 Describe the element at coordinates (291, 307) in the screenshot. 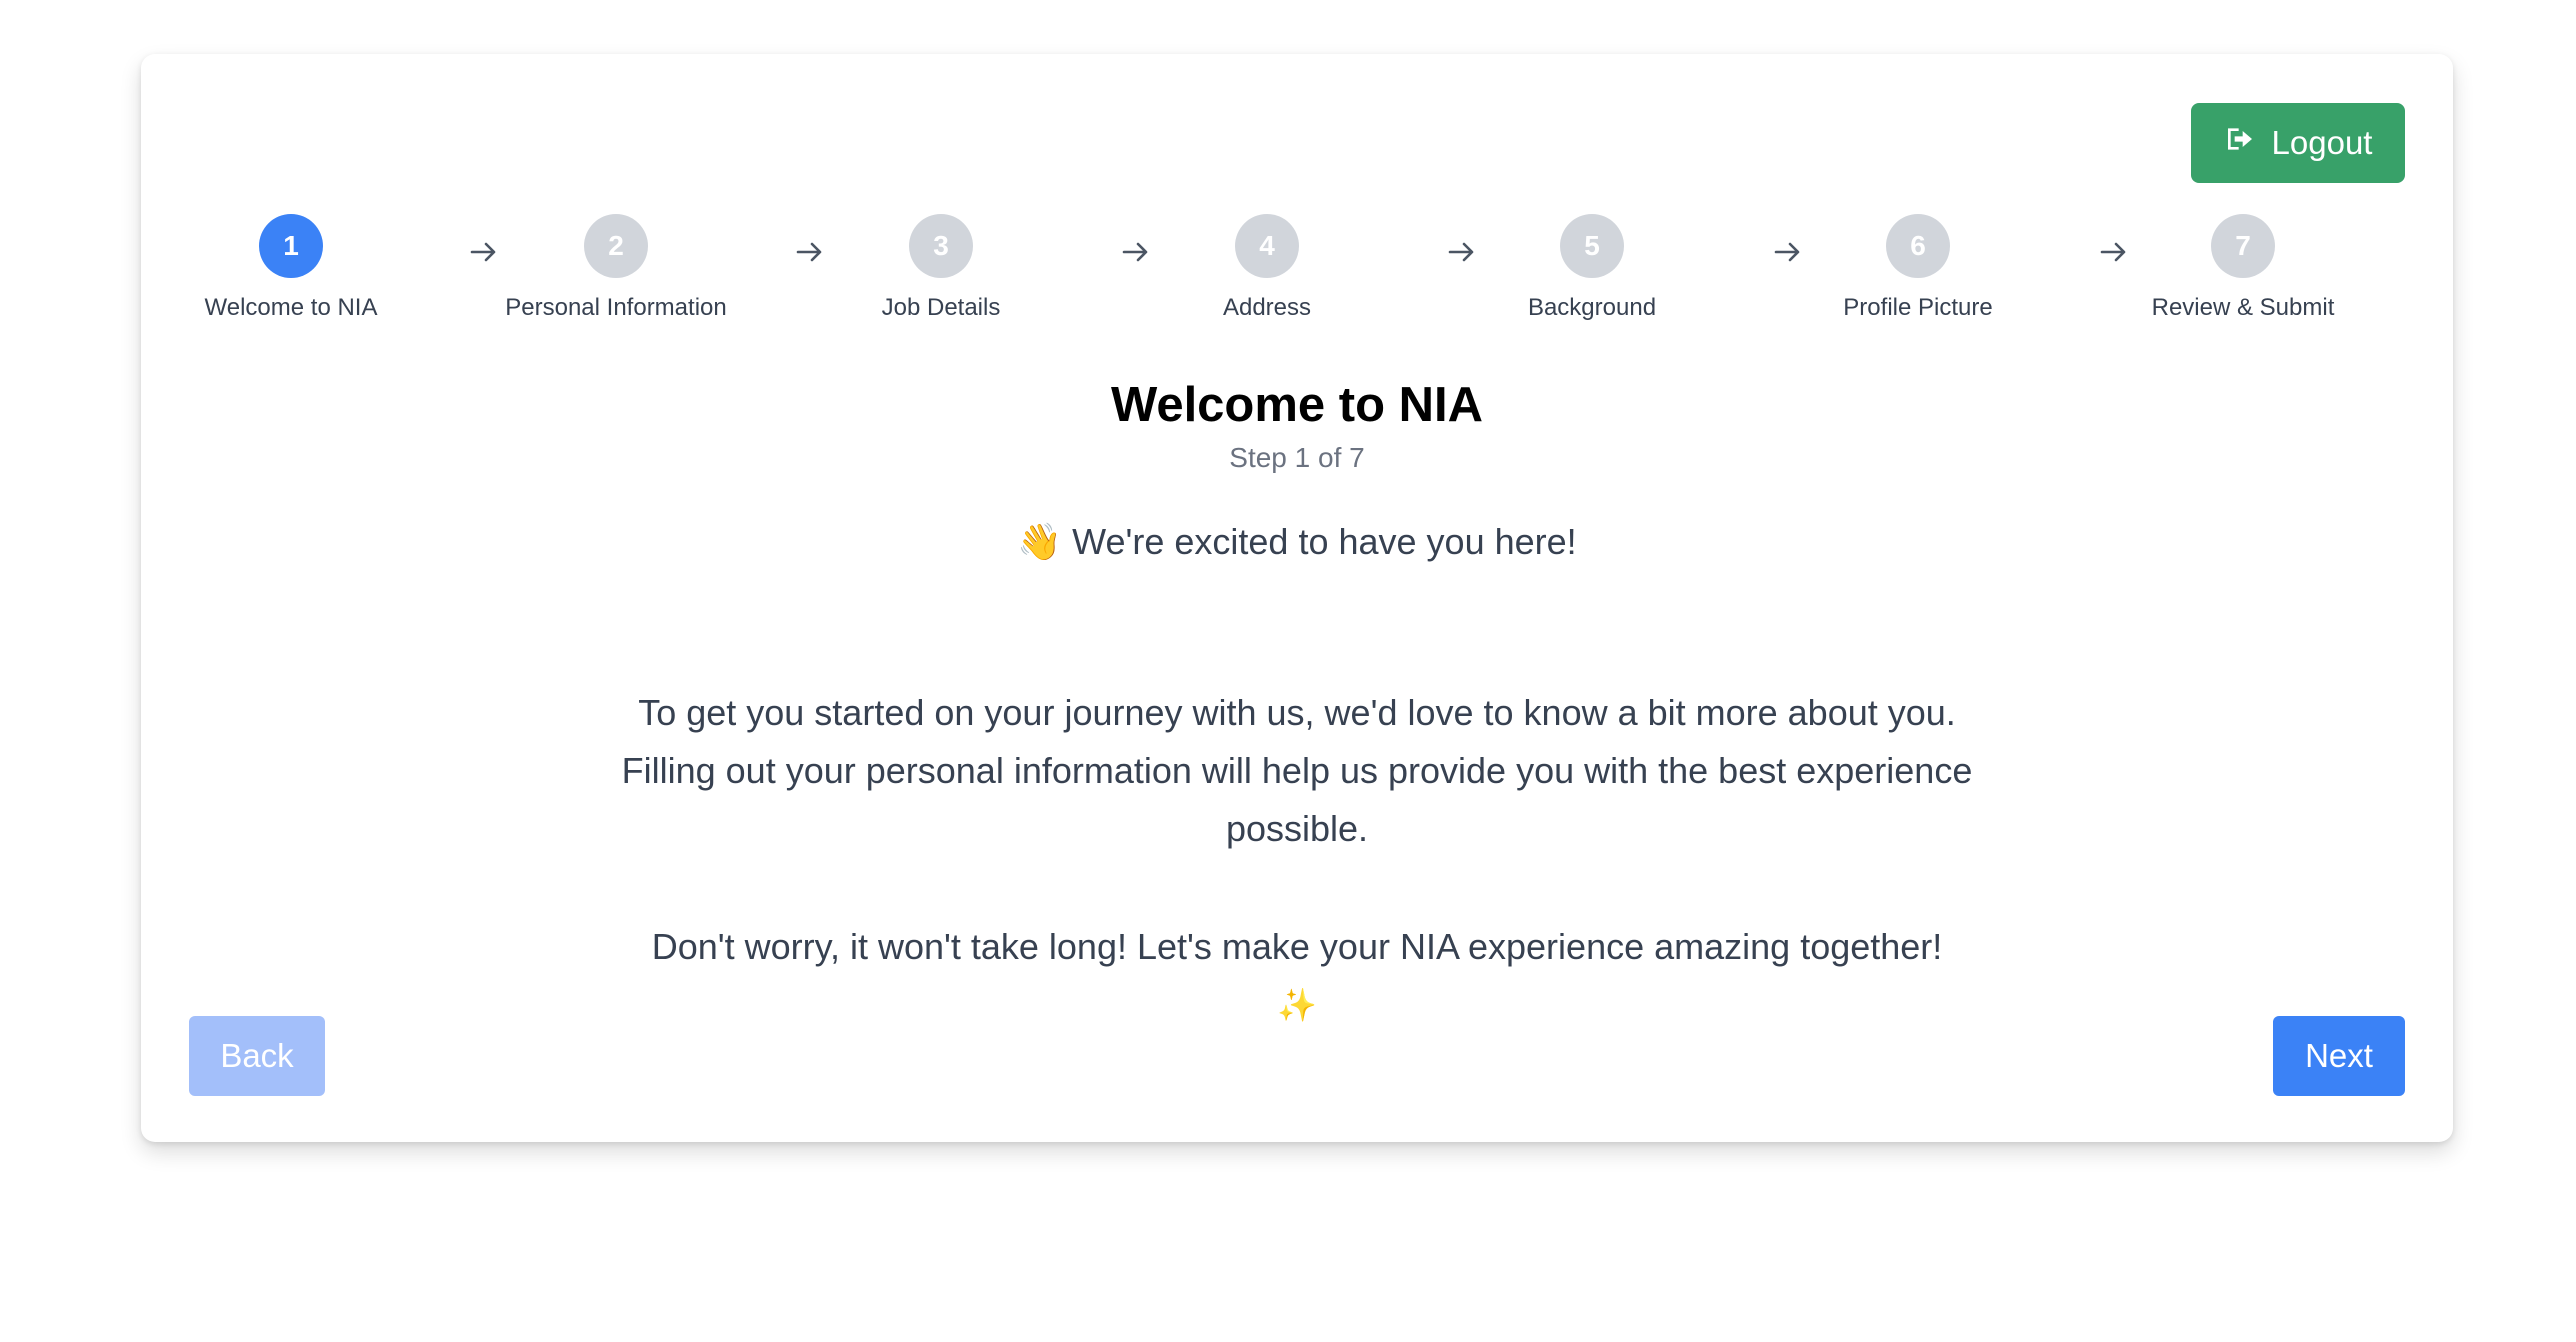

I see `step-label: Welcome to NIA` at that location.